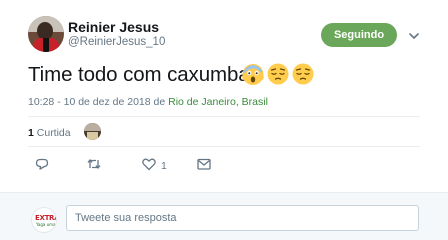 The image size is (448, 240). Describe the element at coordinates (42, 164) in the screenshot. I see `reply-icon` at that location.